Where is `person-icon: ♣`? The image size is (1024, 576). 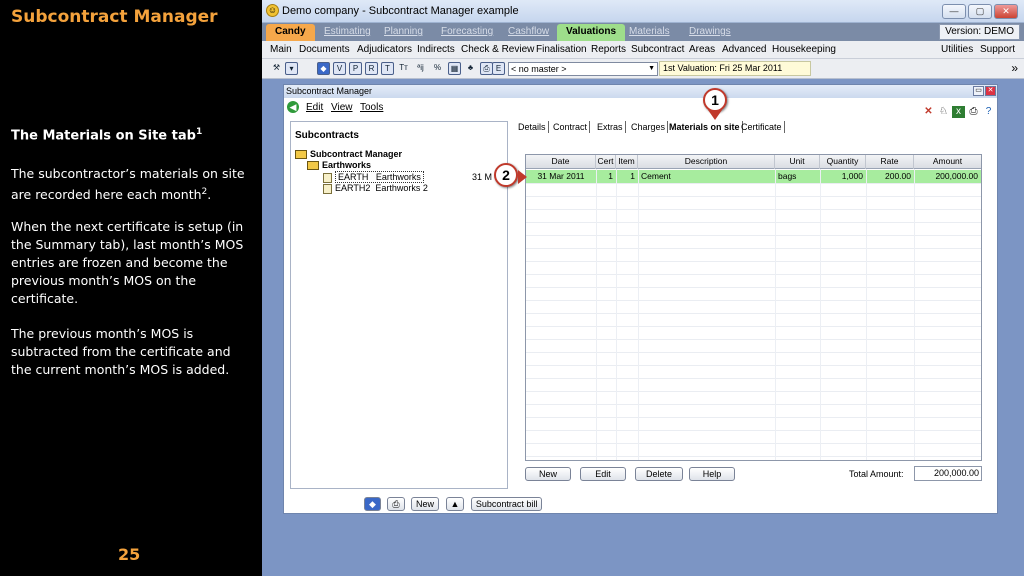 person-icon: ♣ is located at coordinates (470, 68).